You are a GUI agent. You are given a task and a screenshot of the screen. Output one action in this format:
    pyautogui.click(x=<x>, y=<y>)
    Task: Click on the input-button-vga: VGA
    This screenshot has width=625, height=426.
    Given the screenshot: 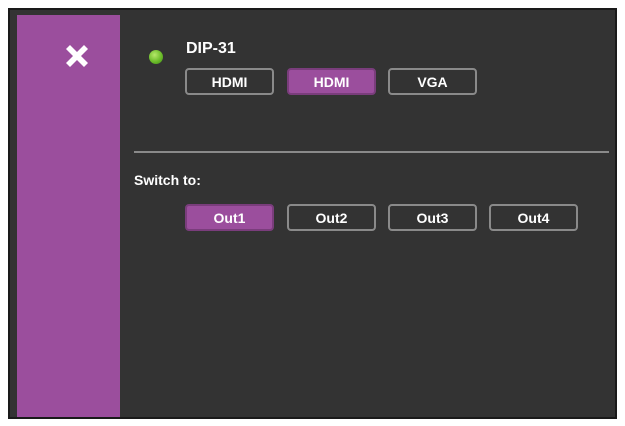 What is the action you would take?
    pyautogui.click(x=432, y=81)
    